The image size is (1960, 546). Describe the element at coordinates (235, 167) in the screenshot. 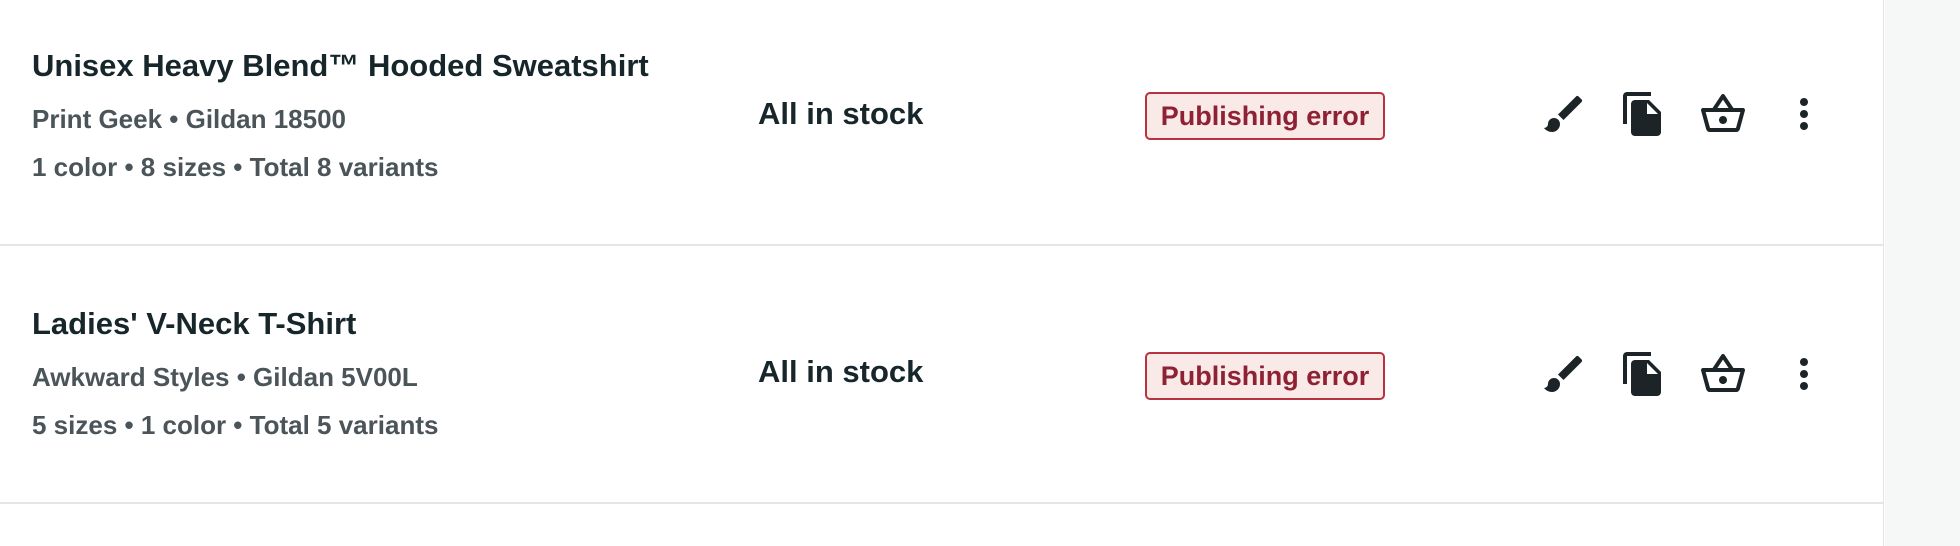

I see `product-variants-summary: 1 color • 8 sizes • Total 8 variants` at that location.